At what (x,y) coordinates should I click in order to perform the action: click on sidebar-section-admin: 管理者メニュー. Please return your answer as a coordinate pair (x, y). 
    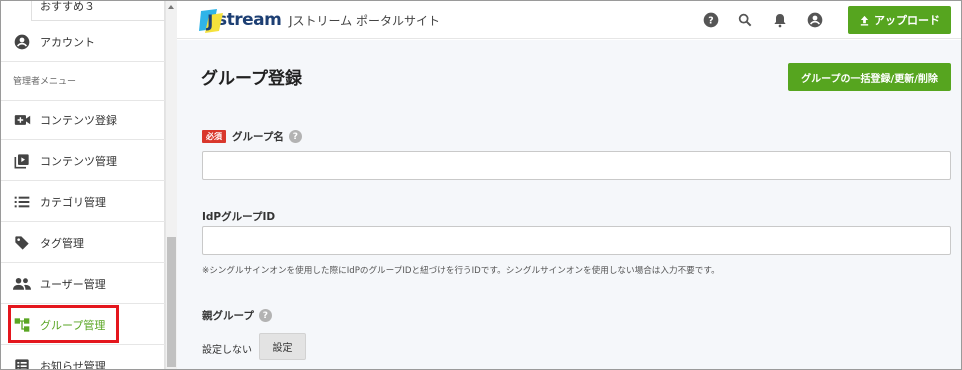
    Looking at the image, I should click on (83, 82).